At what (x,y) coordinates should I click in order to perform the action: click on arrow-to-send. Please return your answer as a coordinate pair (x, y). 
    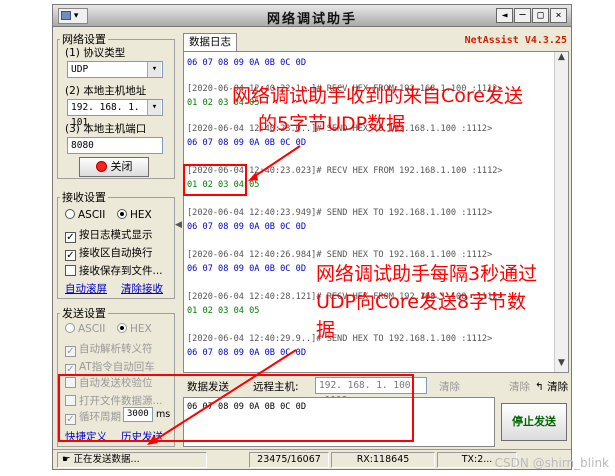
    Looking at the image, I should click on (224, 396).